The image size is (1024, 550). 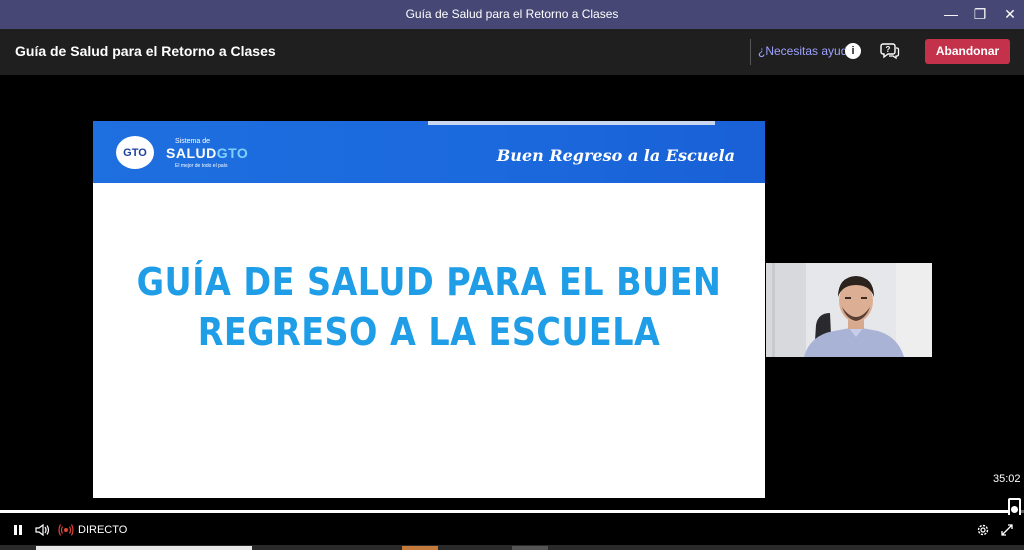 I want to click on restore-icon: ❐, so click(x=980, y=13).